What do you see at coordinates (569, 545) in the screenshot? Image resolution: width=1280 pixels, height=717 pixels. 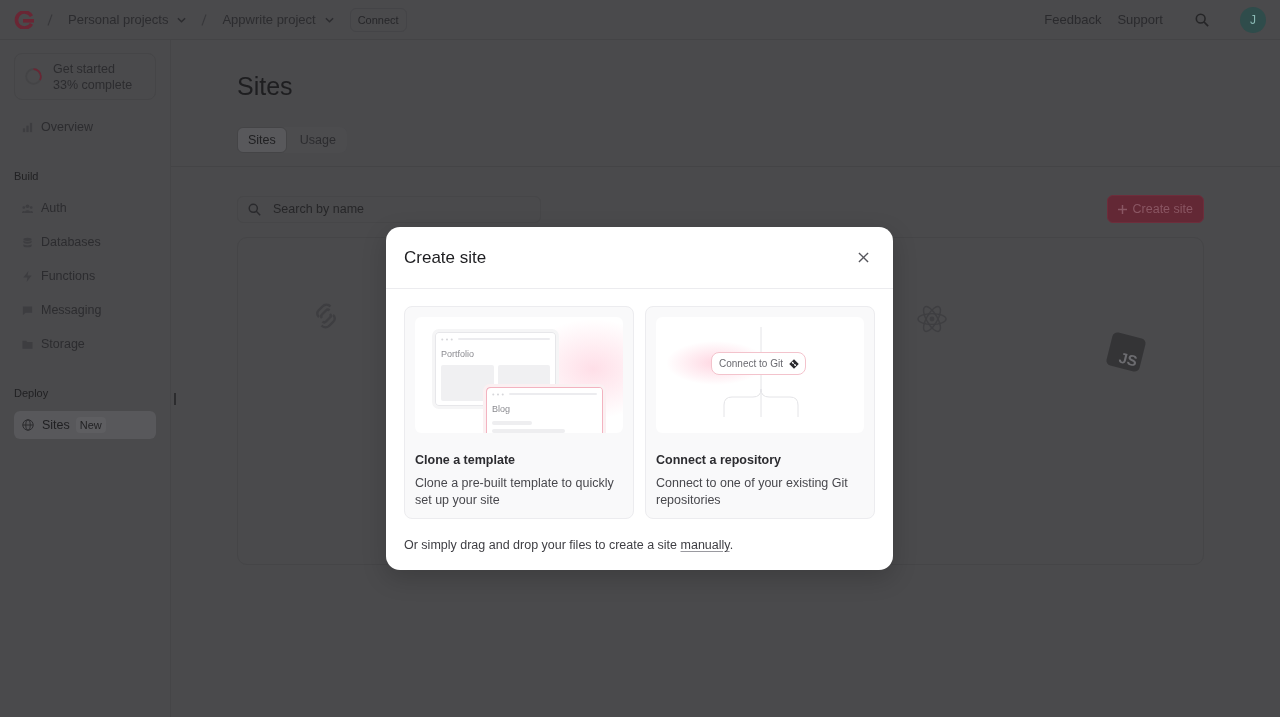 I see `footer-note: Or simply drag and drop your files to create a site manually.` at bounding box center [569, 545].